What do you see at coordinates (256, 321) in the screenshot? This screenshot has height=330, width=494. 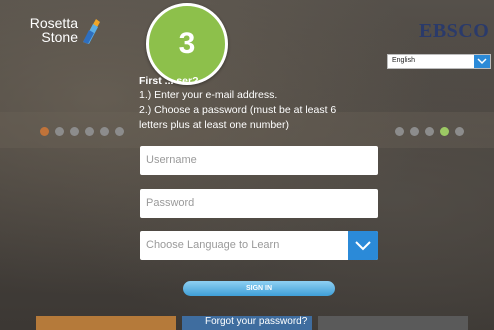 I see `forgot-password-link: Forgot your password?` at bounding box center [256, 321].